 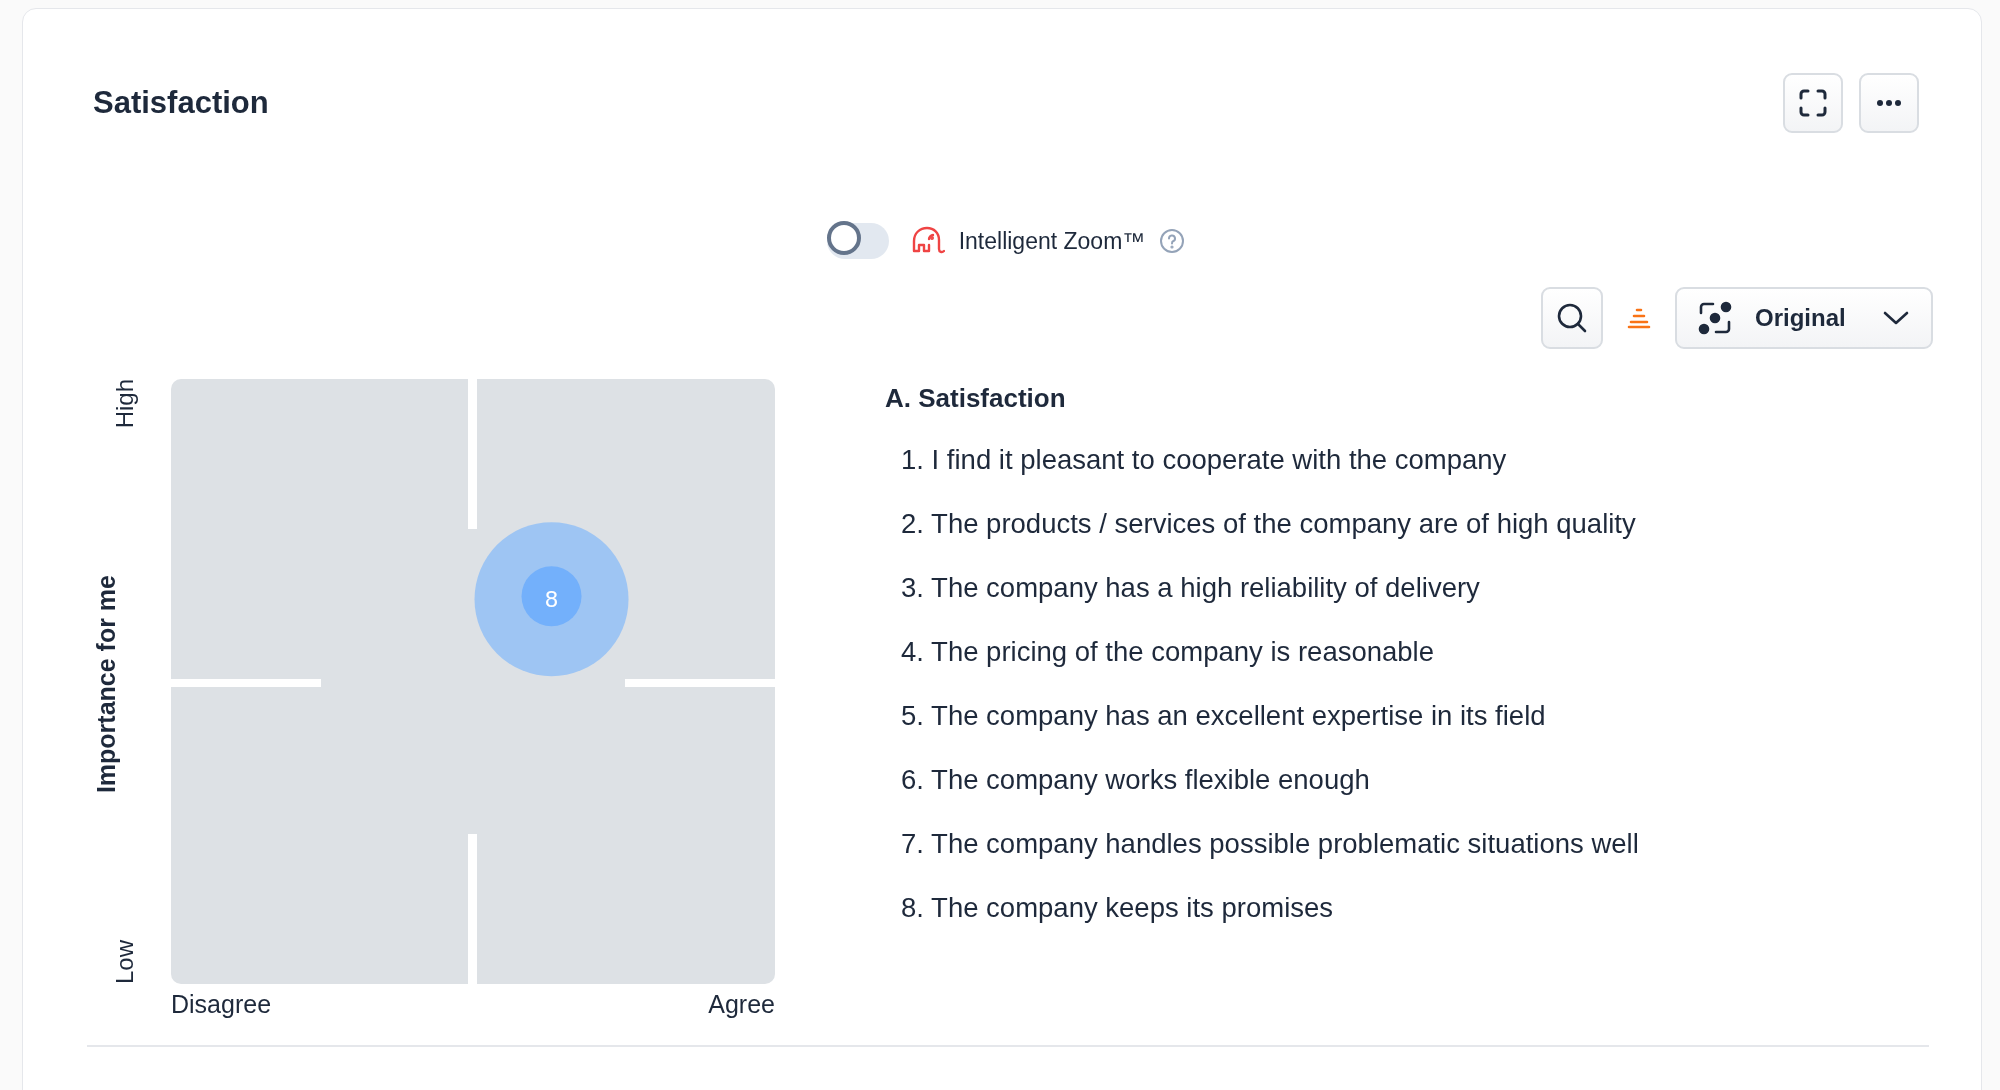 I want to click on legend-item: 4. The pricing of the company is reasonable, so click(x=1168, y=652).